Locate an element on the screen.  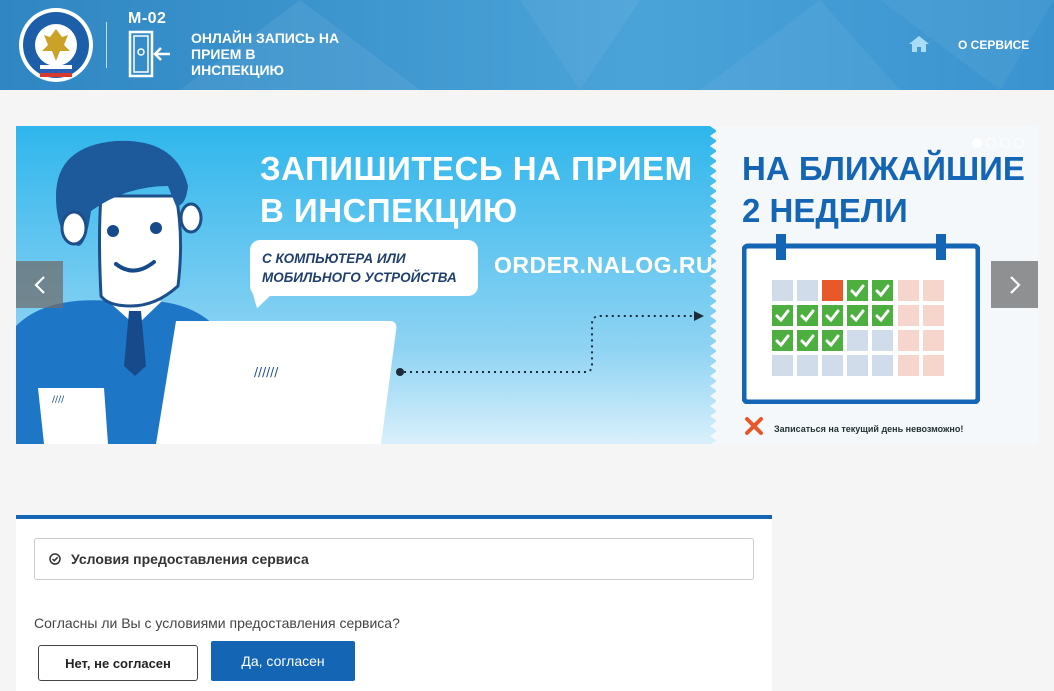
laptop-marks: ////// is located at coordinates (266, 372).